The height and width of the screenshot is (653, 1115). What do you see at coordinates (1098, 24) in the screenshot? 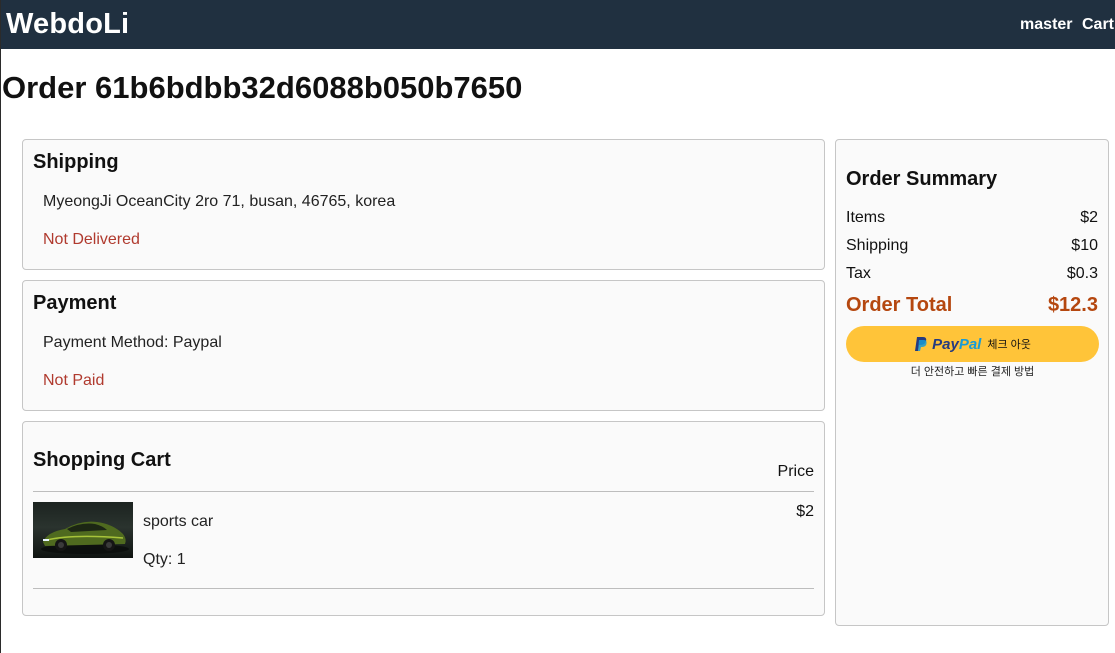
I see `cart-link: Cart` at bounding box center [1098, 24].